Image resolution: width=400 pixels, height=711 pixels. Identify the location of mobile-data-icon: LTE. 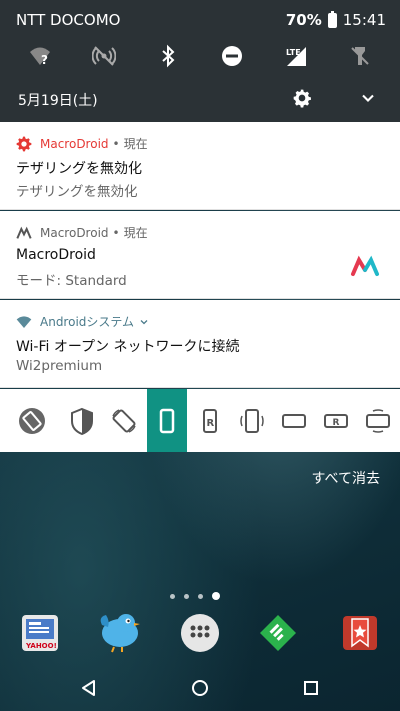
(296, 56).